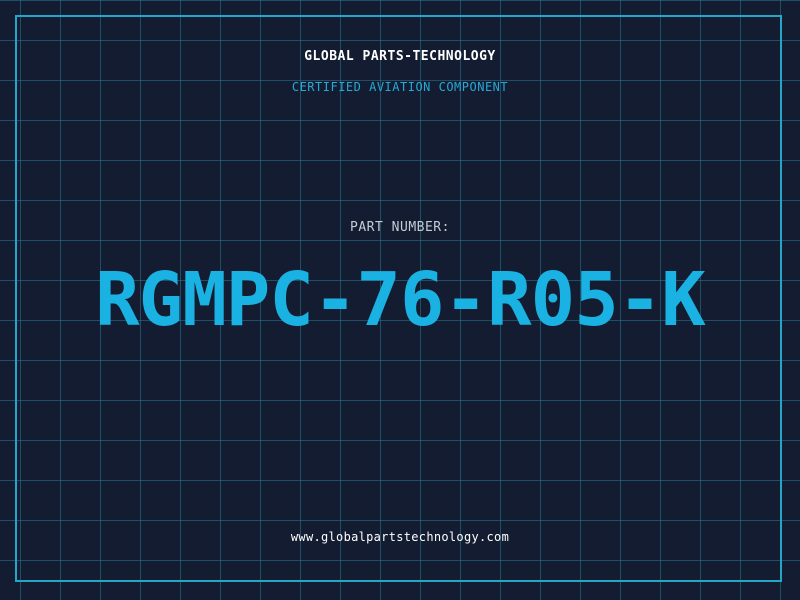 Image resolution: width=800 pixels, height=600 pixels. Describe the element at coordinates (400, 227) in the screenshot. I see `part-number-label: PART NUMBER:` at that location.